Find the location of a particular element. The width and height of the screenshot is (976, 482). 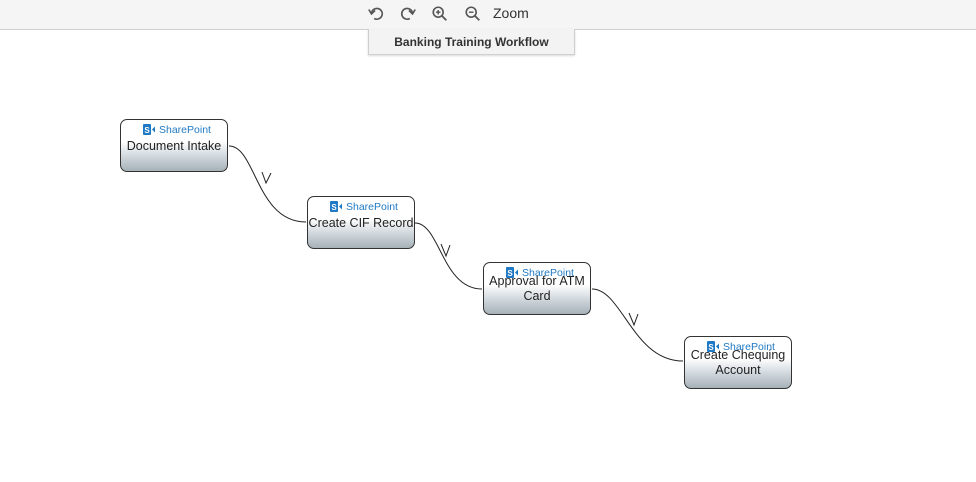

node-label: Create CIF Record is located at coordinates (361, 223).